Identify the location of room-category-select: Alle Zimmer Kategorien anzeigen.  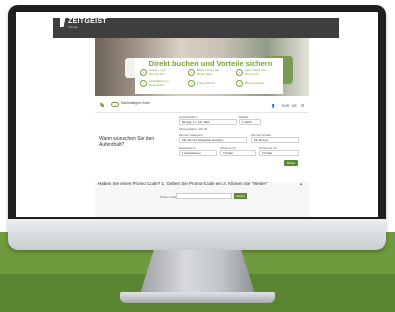
(213, 140).